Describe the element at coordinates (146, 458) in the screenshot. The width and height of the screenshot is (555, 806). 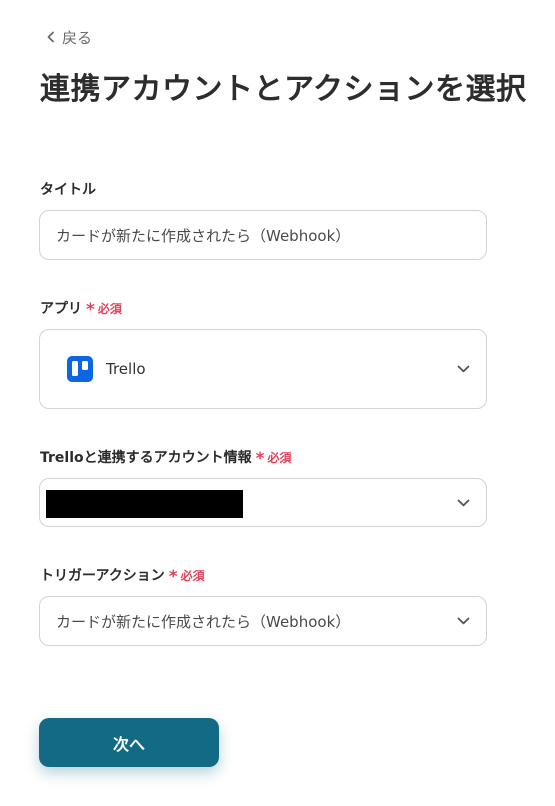
I see `account-label-text: Trelloと連携するアカウント情報` at that location.